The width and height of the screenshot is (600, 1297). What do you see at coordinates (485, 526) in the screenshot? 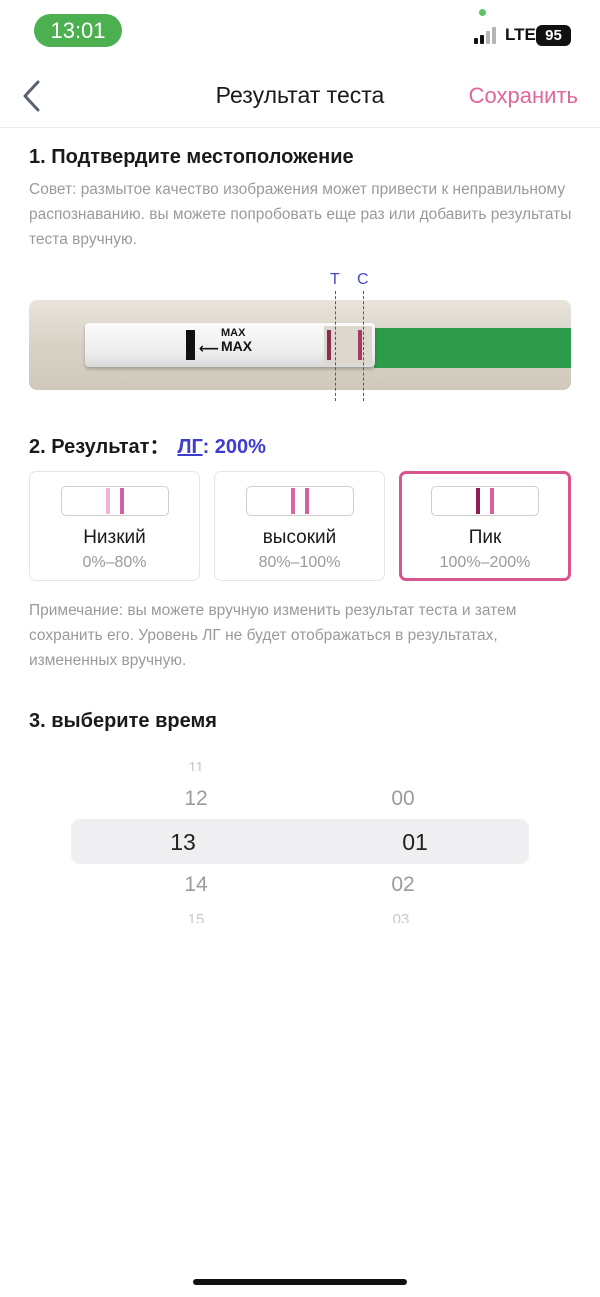
I see `option-peak: Пик 100%–200%` at bounding box center [485, 526].